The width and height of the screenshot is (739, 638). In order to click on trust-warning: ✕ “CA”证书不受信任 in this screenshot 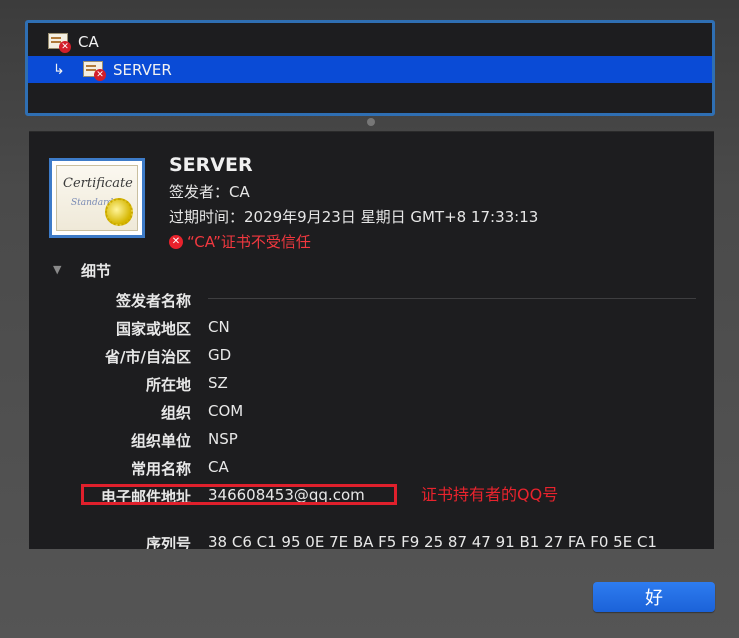, I will do `click(240, 241)`.